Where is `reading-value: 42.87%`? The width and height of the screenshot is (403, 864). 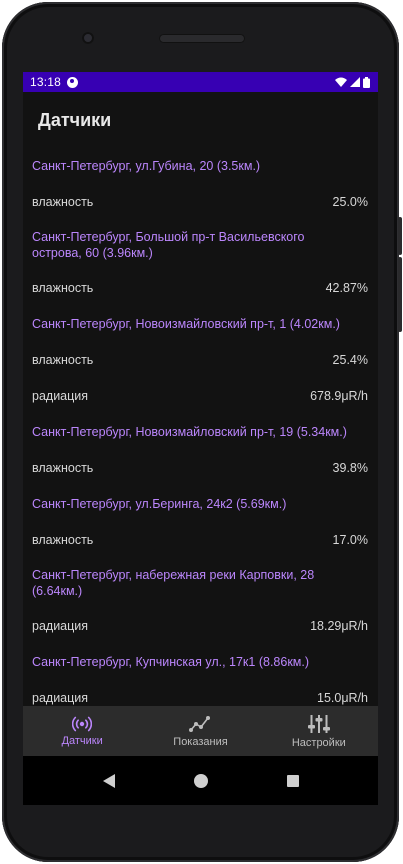
reading-value: 42.87% is located at coordinates (346, 288).